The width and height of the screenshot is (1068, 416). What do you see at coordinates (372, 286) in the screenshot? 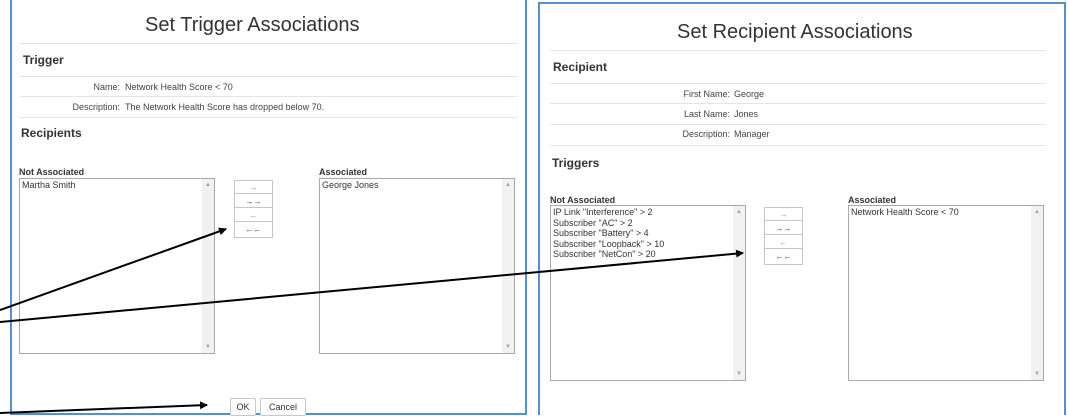
I see `annotation-arrow-recipient-move-button` at bounding box center [372, 286].